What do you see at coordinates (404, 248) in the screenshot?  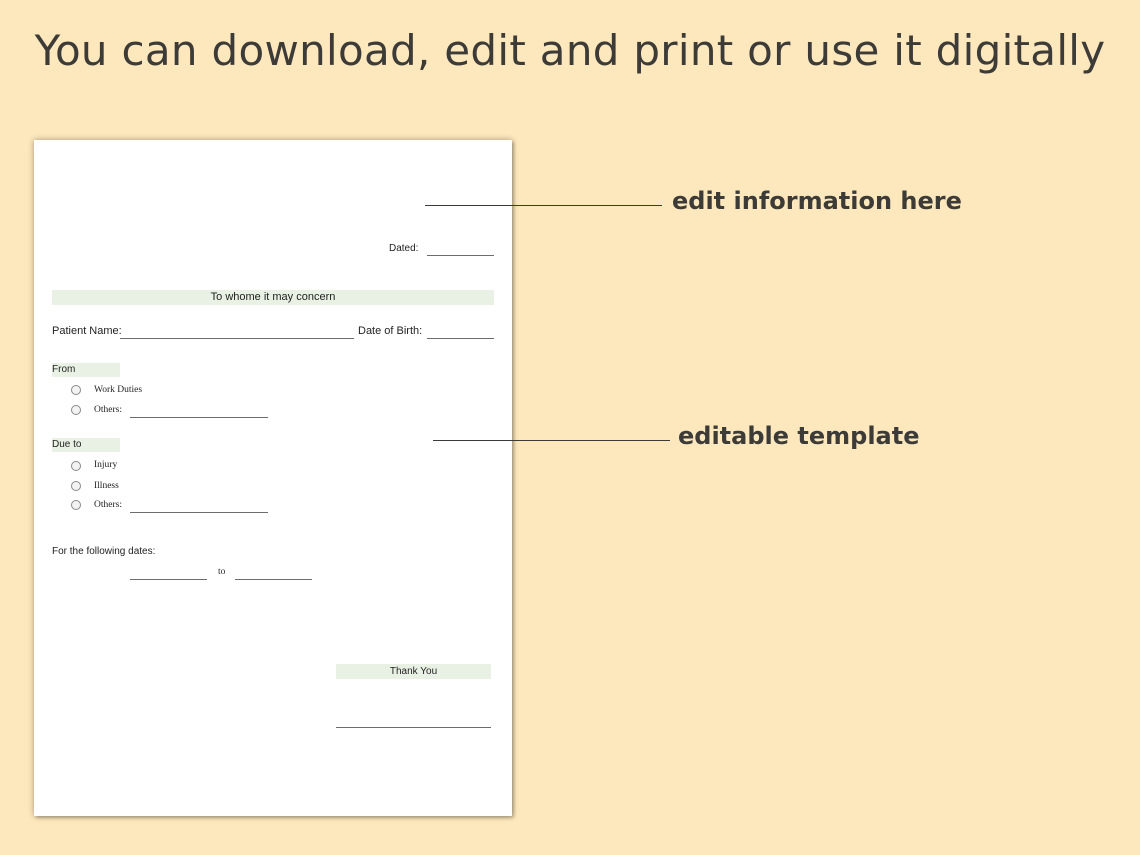 I see `dated-label: Dated:` at bounding box center [404, 248].